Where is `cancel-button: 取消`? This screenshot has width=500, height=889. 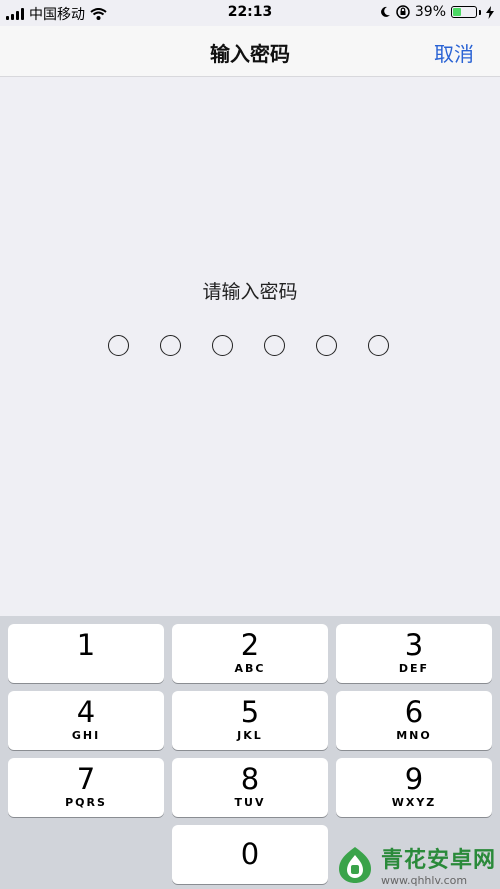
cancel-button: 取消 is located at coordinates (454, 52).